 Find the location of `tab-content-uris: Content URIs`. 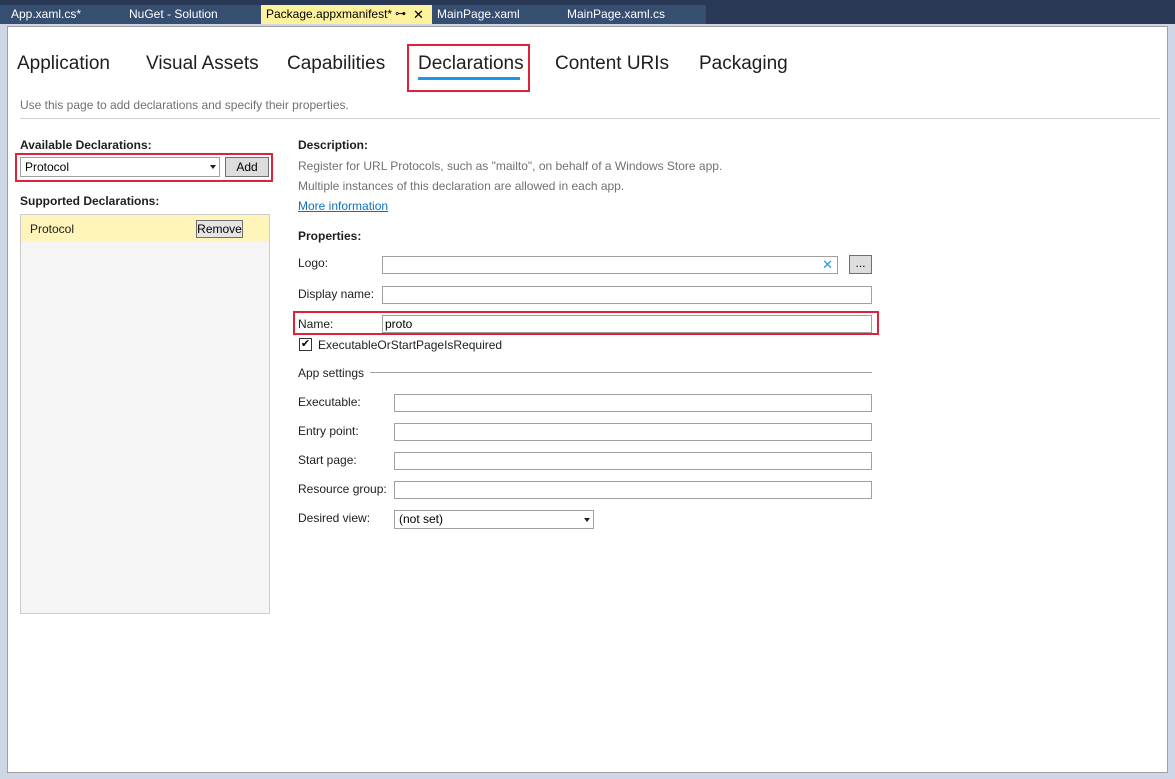

tab-content-uris: Content URIs is located at coordinates (612, 64).